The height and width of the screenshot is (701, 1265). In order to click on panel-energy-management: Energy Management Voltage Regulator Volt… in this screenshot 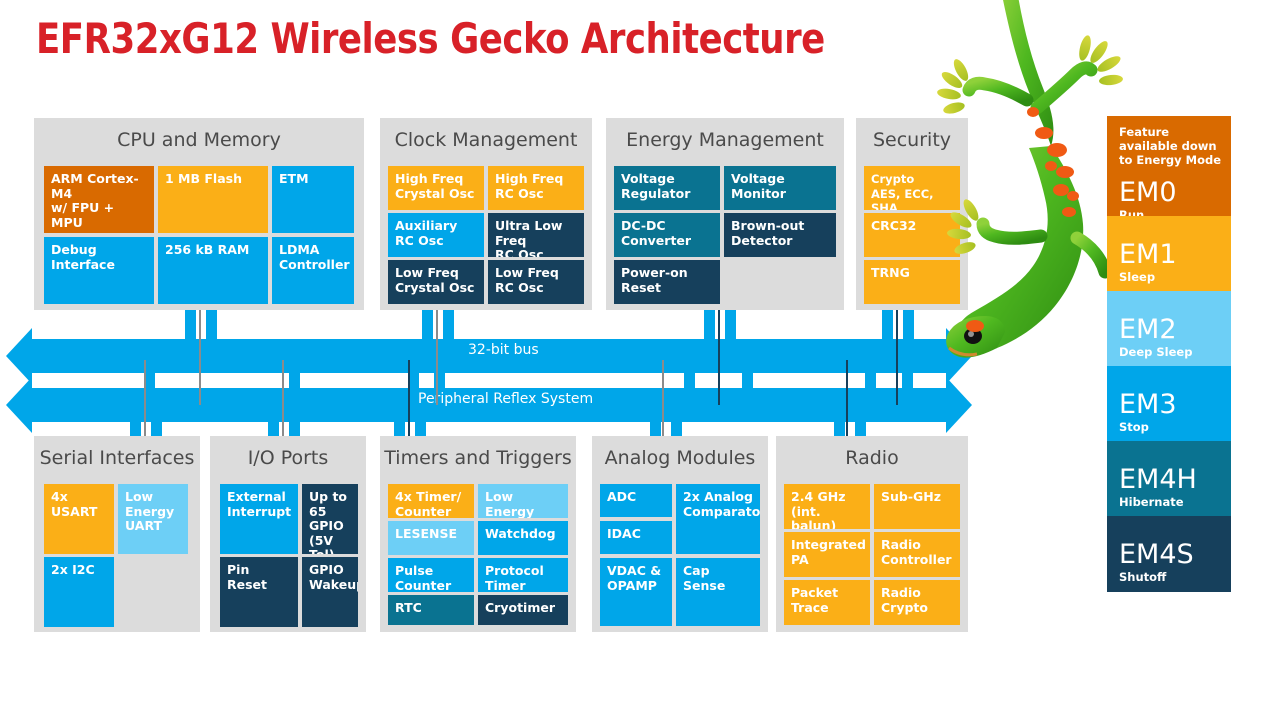, I will do `click(725, 214)`.